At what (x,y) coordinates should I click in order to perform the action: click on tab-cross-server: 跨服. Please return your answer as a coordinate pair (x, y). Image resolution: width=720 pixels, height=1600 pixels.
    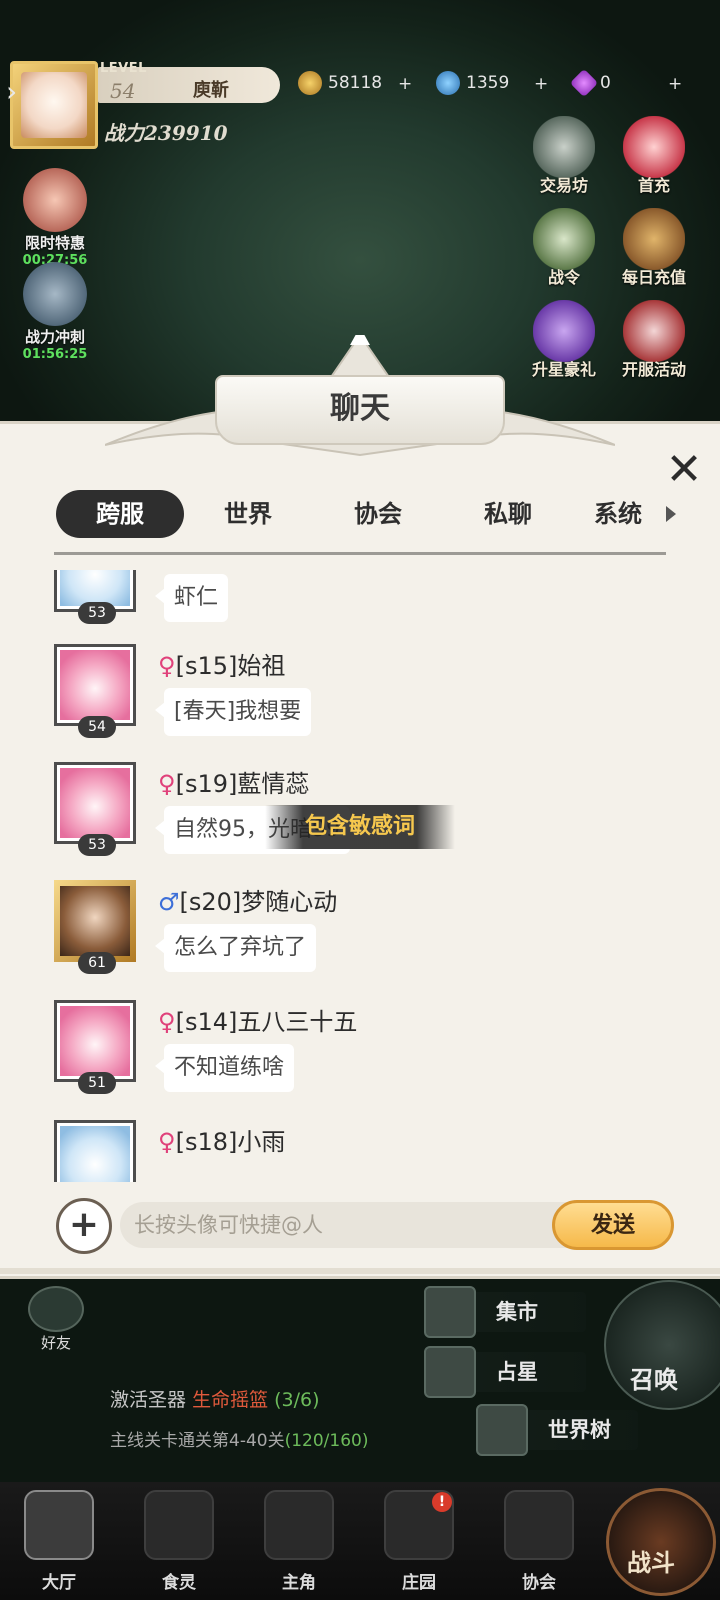
    Looking at the image, I should click on (120, 514).